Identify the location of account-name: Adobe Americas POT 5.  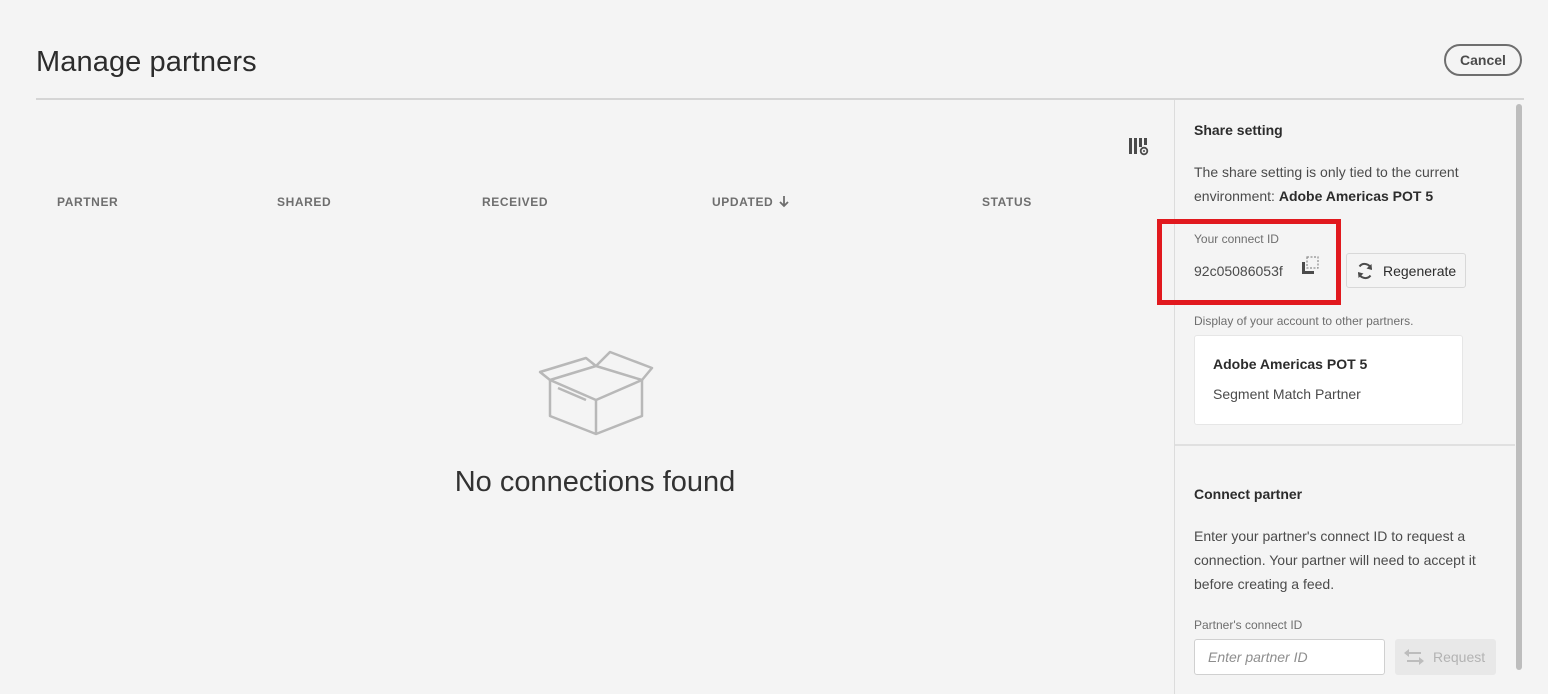
(1290, 364).